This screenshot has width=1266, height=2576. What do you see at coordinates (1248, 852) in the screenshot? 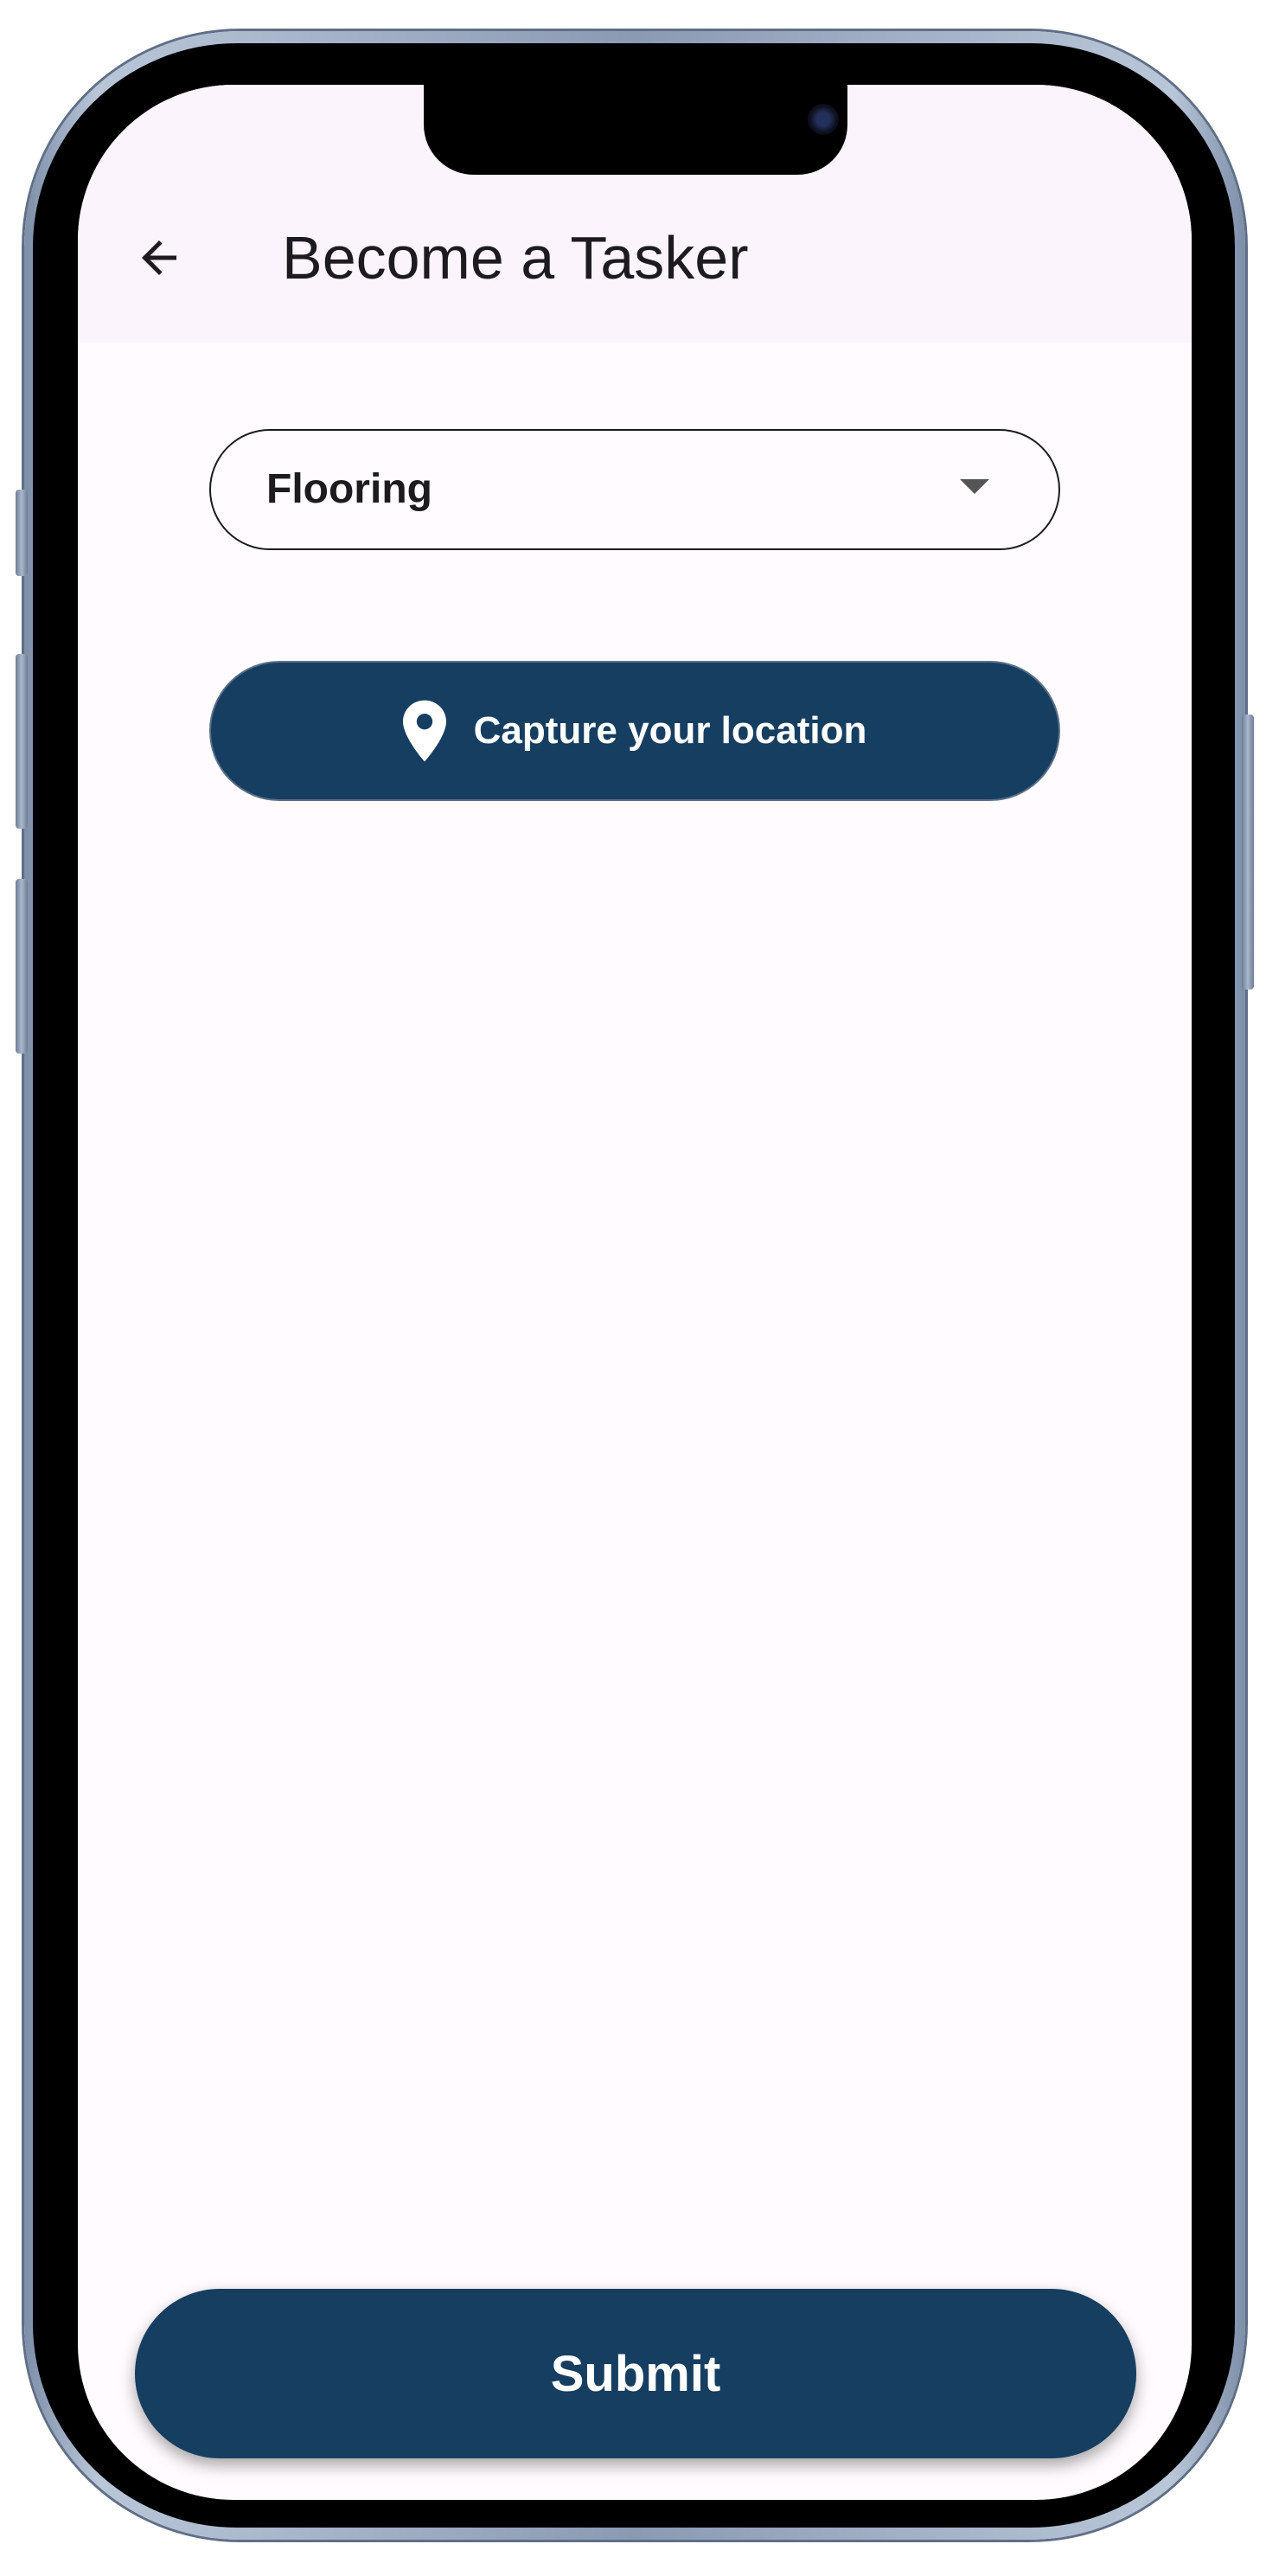
I see `side-button-power` at bounding box center [1248, 852].